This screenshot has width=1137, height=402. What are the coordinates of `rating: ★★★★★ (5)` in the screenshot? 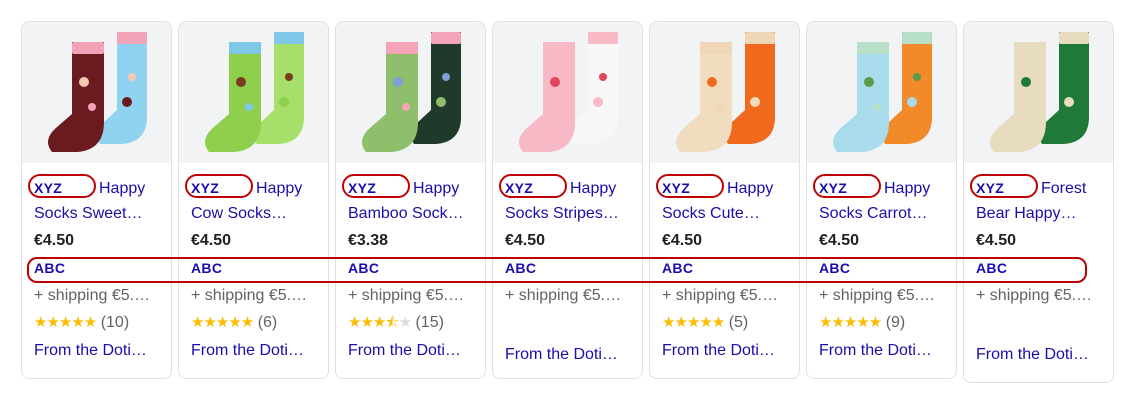 It's located at (726, 323).